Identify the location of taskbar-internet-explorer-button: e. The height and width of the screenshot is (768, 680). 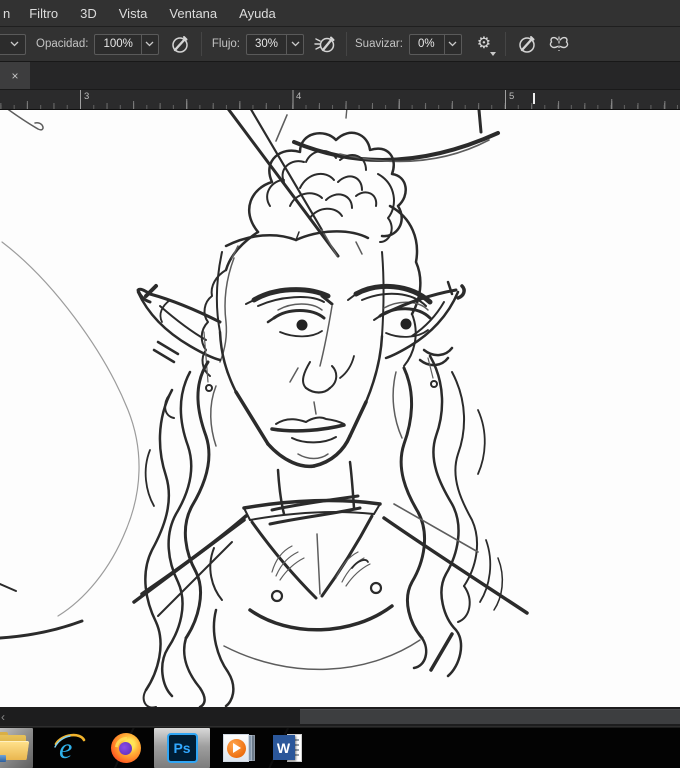
(70, 748).